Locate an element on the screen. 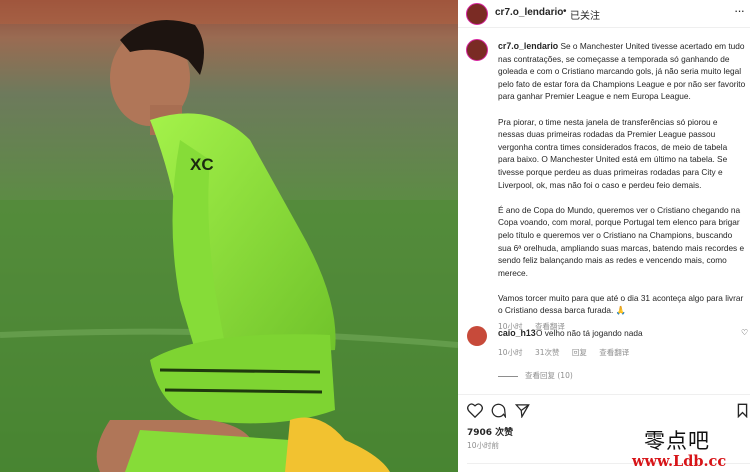 This screenshot has height=472, width=750. replies-divider is located at coordinates (508, 376).